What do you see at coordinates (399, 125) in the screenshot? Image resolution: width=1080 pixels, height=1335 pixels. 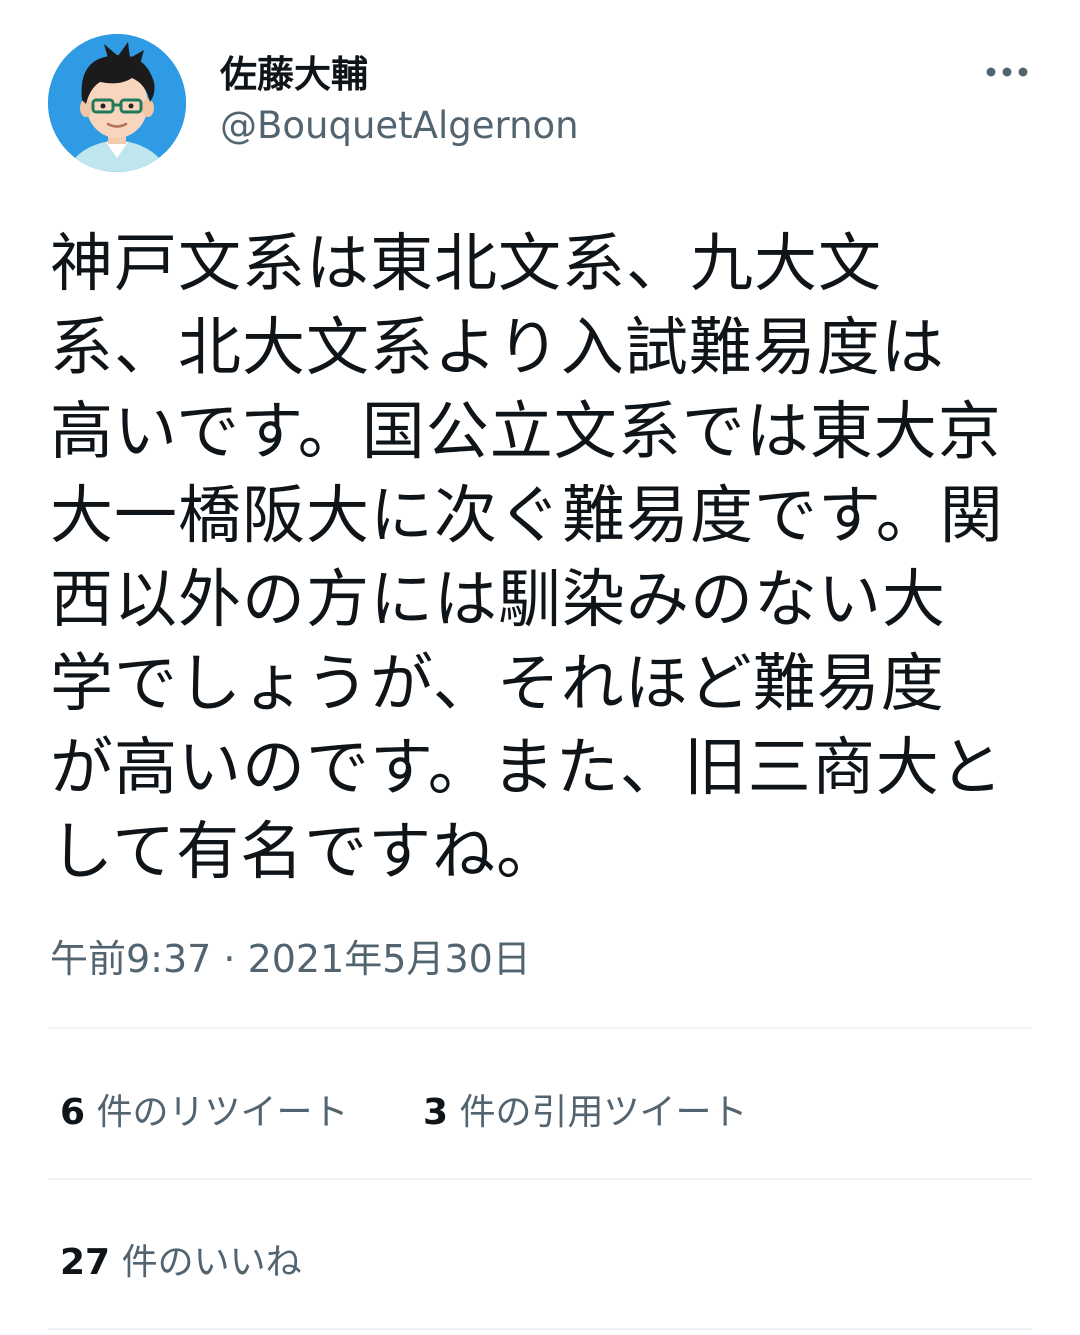 I see `author-handle: @BouquetAlgernon` at bounding box center [399, 125].